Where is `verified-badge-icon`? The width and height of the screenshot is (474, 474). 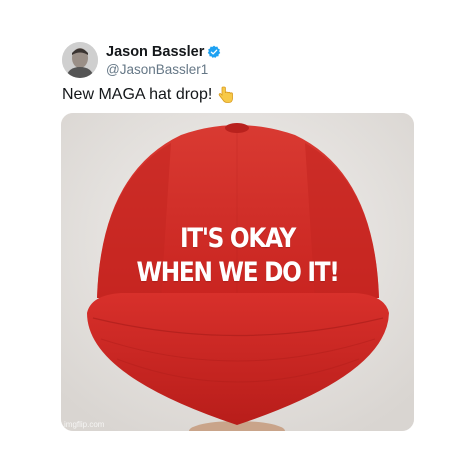
verified-badge-icon is located at coordinates (214, 52).